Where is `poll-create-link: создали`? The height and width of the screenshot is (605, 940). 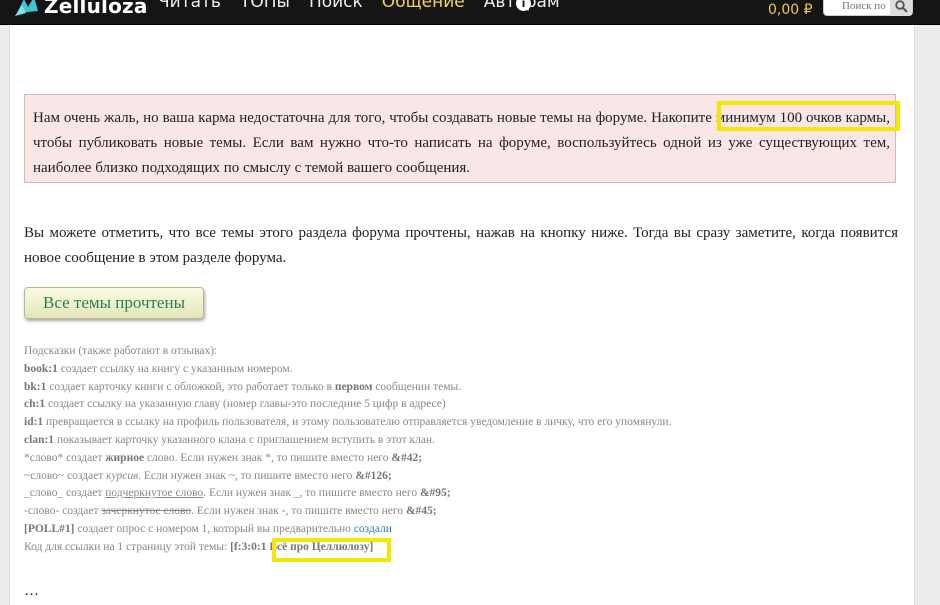 poll-create-link: создали is located at coordinates (373, 529).